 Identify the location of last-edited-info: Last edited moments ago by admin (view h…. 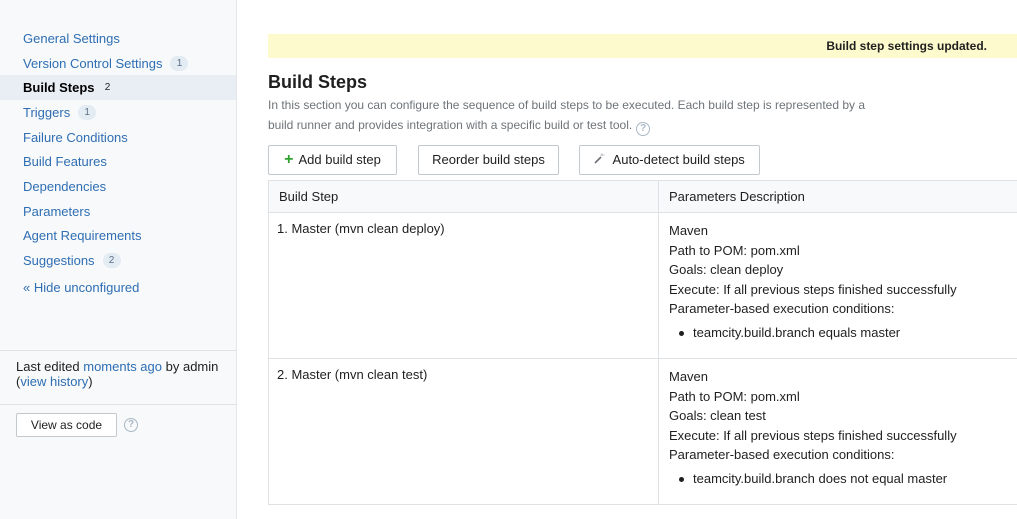
(123, 374).